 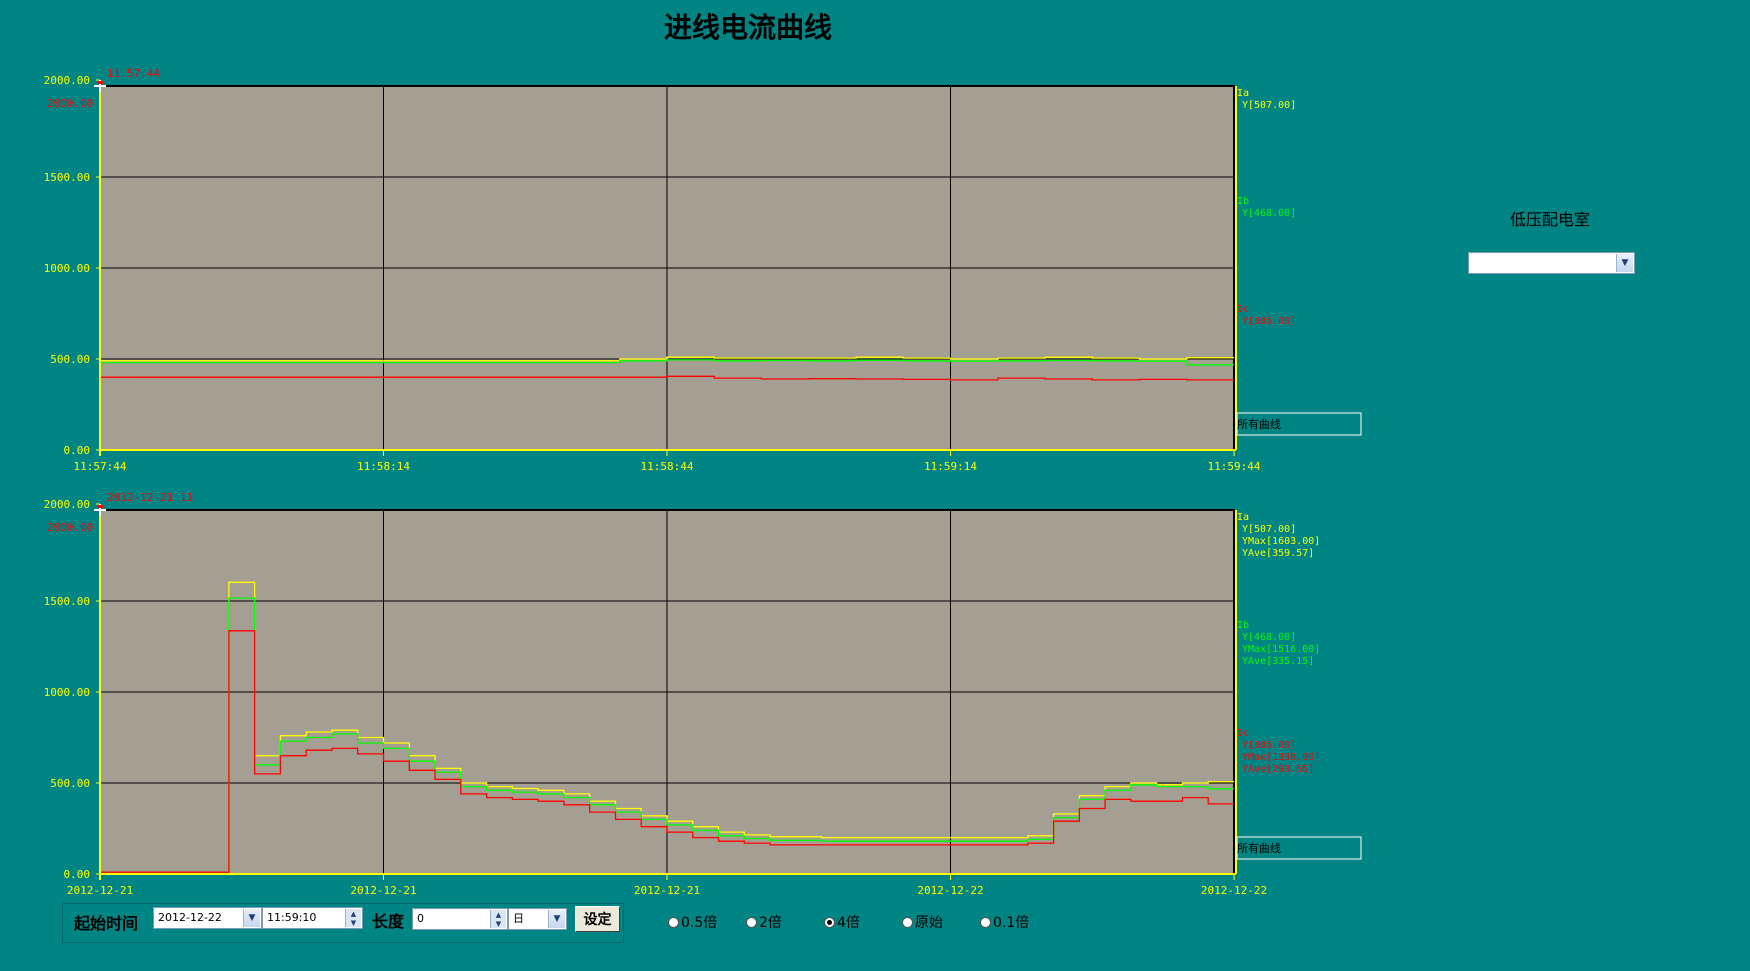 What do you see at coordinates (460, 919) in the screenshot?
I see `length-input: 0 ▲ ▼` at bounding box center [460, 919].